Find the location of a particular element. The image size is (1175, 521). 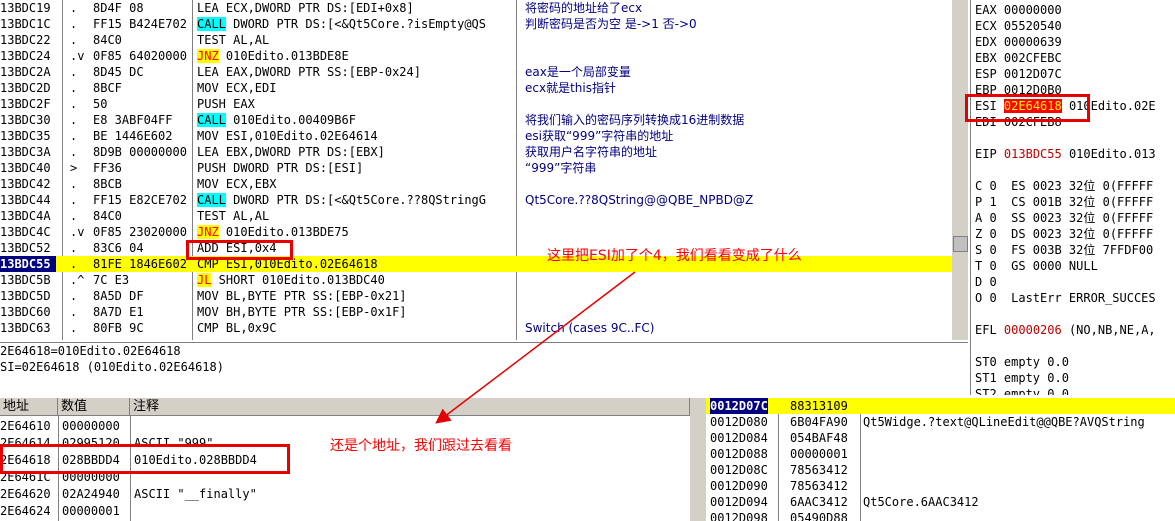

annotation-arrow is located at coordinates (535, 347).